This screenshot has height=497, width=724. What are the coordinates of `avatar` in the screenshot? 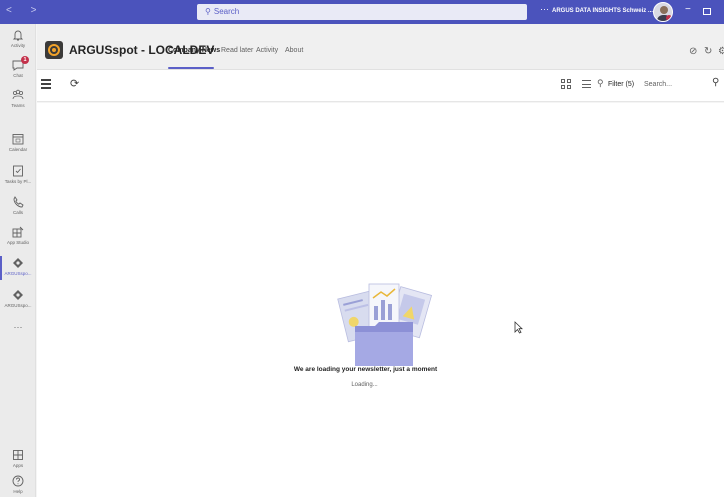 It's located at (663, 12).